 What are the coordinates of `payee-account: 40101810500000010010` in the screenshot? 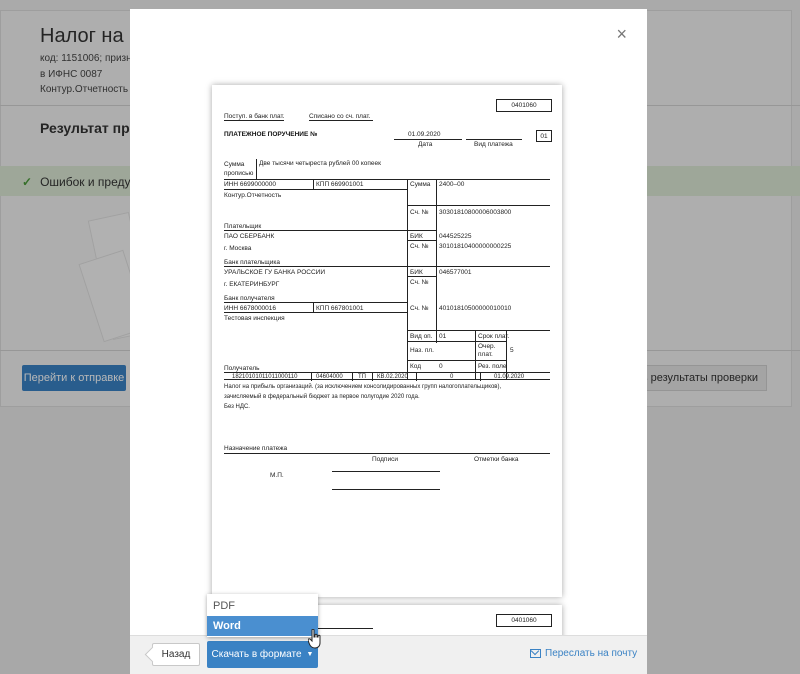 It's located at (475, 308).